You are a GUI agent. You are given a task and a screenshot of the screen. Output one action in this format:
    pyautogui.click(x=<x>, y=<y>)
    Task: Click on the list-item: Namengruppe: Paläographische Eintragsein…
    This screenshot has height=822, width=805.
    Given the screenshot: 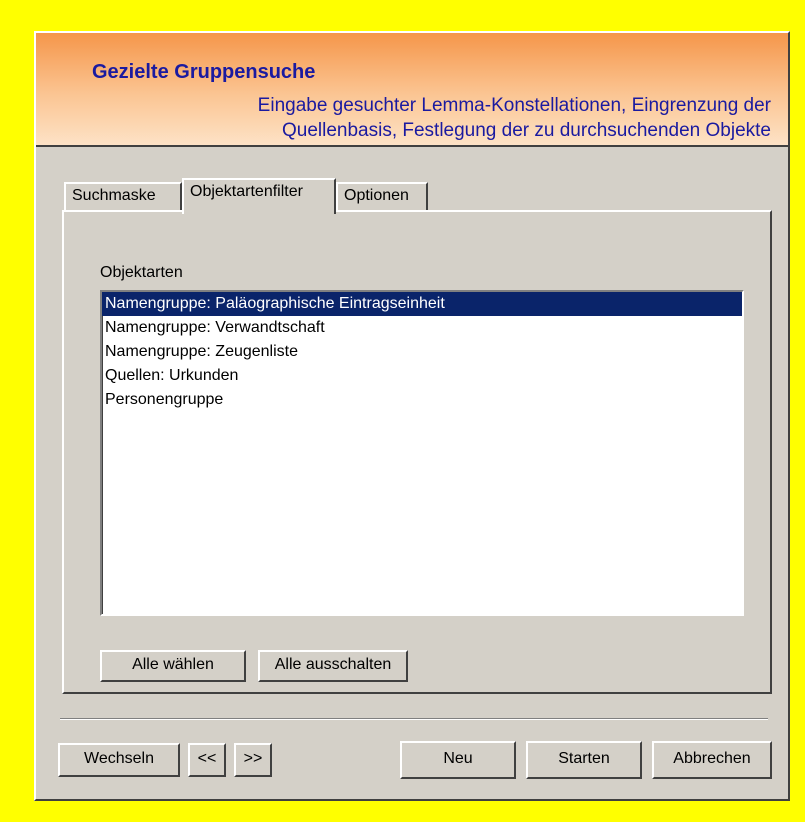 What is the action you would take?
    pyautogui.click(x=422, y=304)
    